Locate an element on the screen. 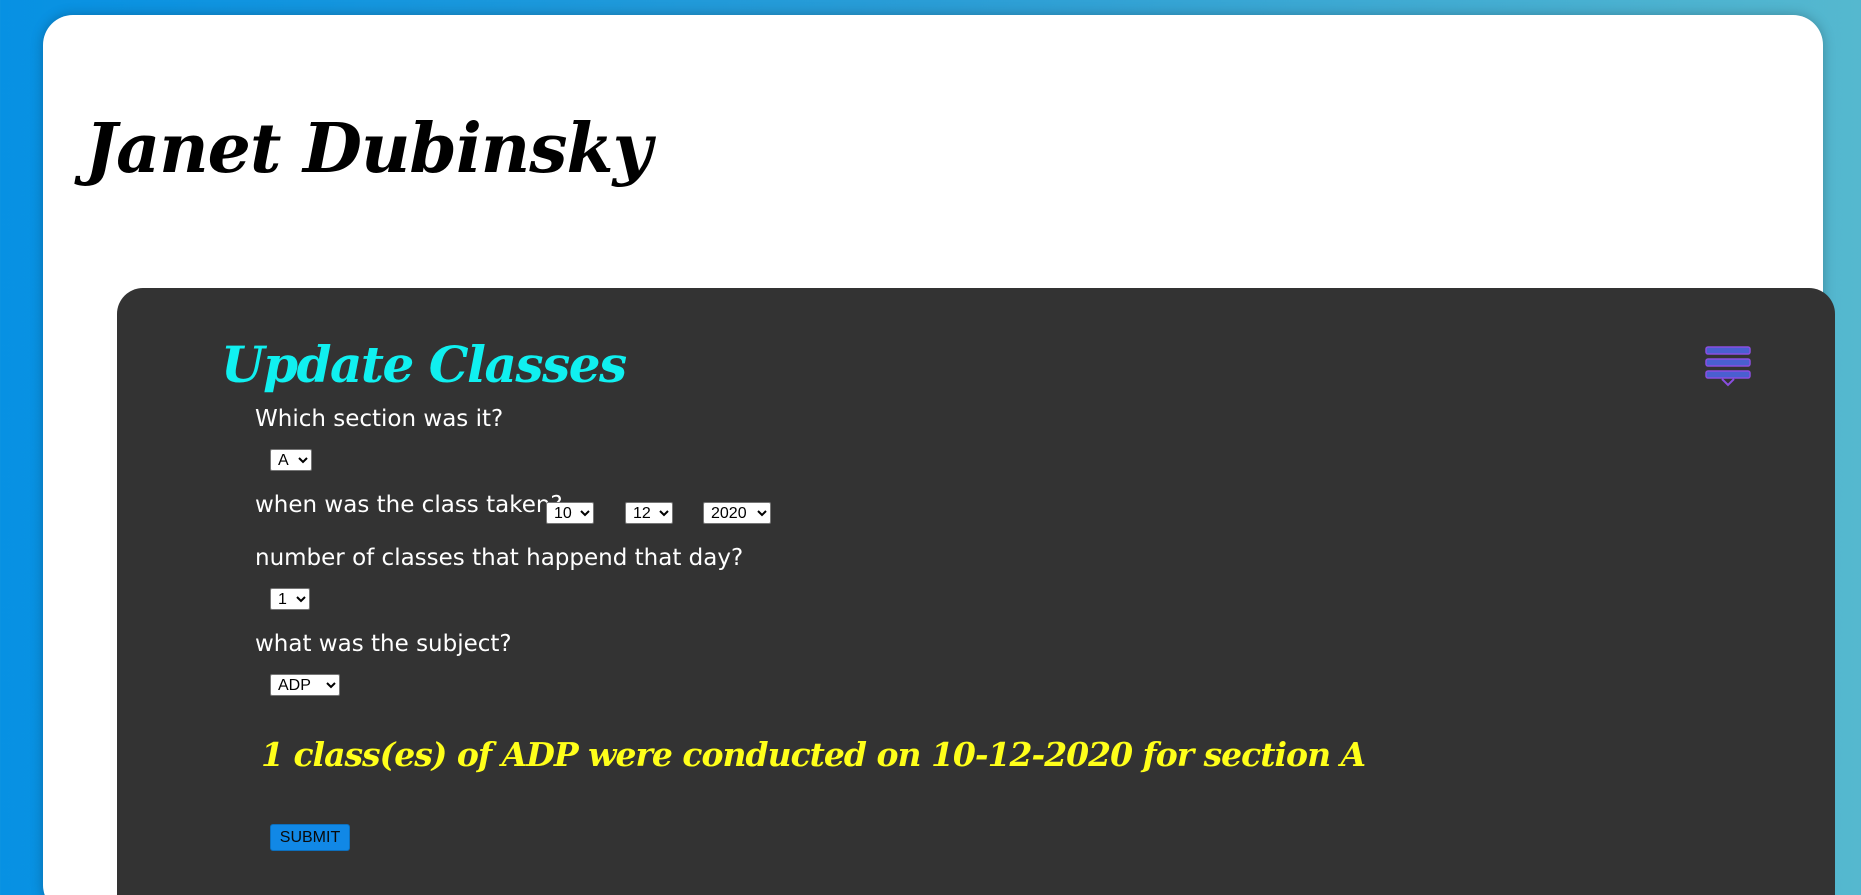 Image resolution: width=1861 pixels, height=895 pixels. panel-title: Update Classes is located at coordinates (424, 364).